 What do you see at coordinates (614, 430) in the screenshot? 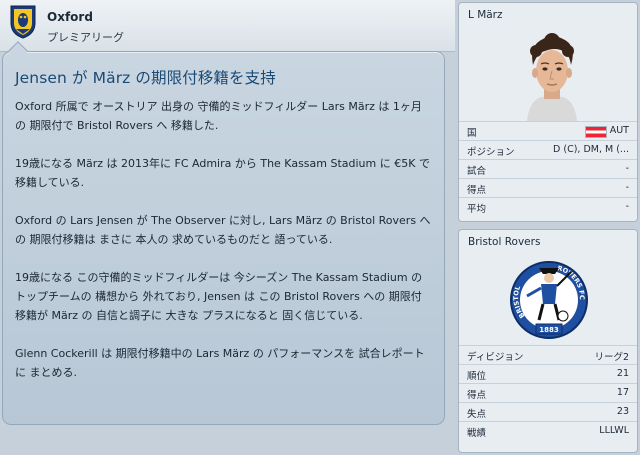
I see `row-value: LLLWL` at bounding box center [614, 430].